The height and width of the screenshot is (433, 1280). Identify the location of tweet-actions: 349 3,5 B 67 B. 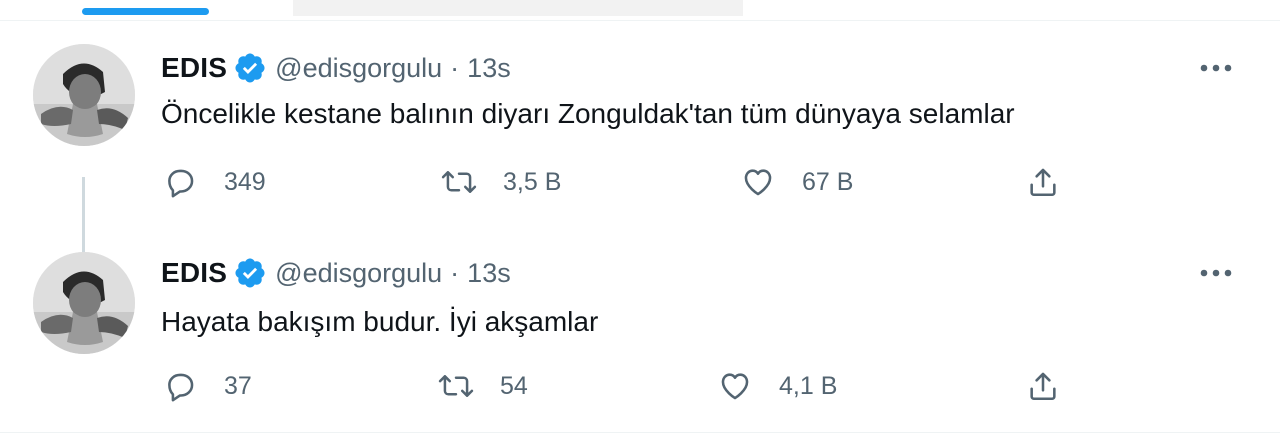
(640, 182).